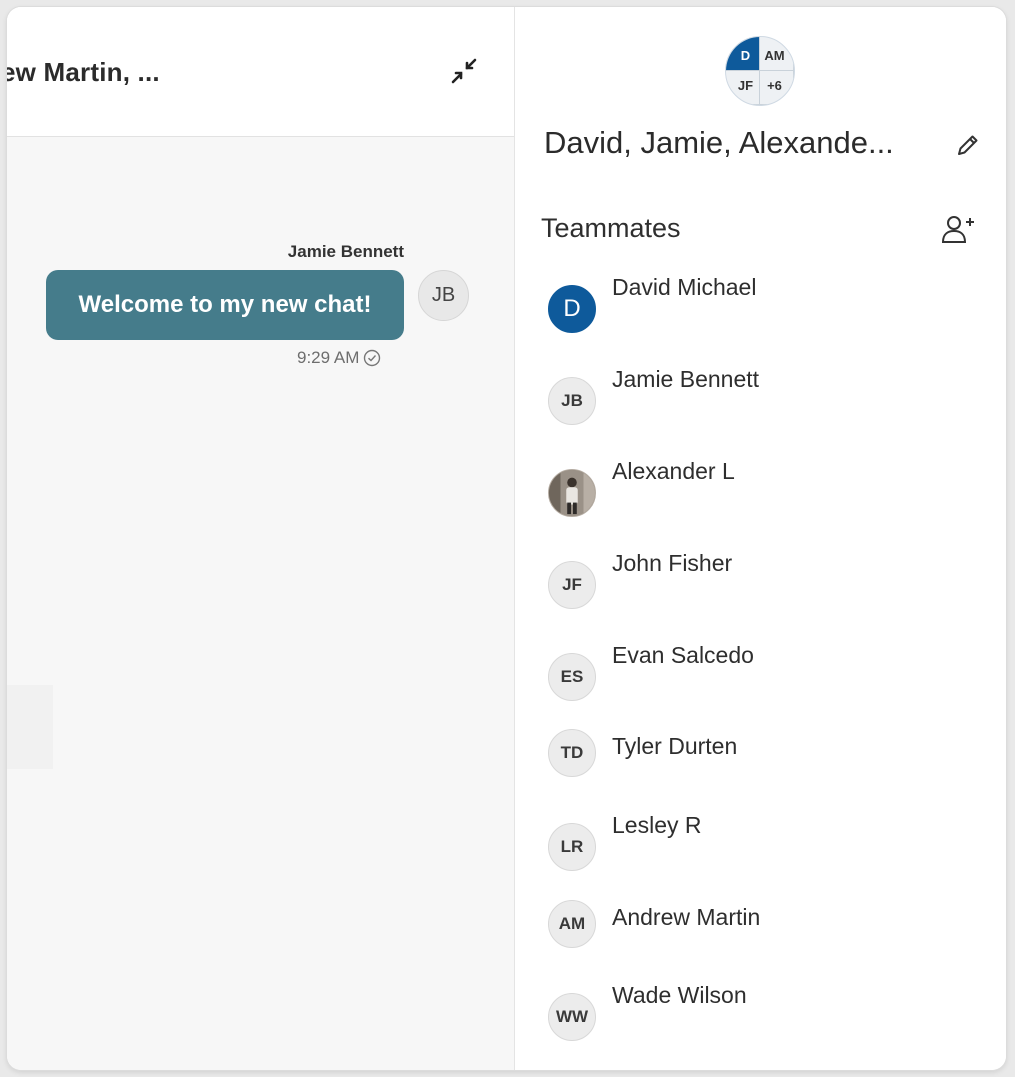  Describe the element at coordinates (759, 1013) in the screenshot. I see `teammate-row: WW Wade Wilson` at that location.